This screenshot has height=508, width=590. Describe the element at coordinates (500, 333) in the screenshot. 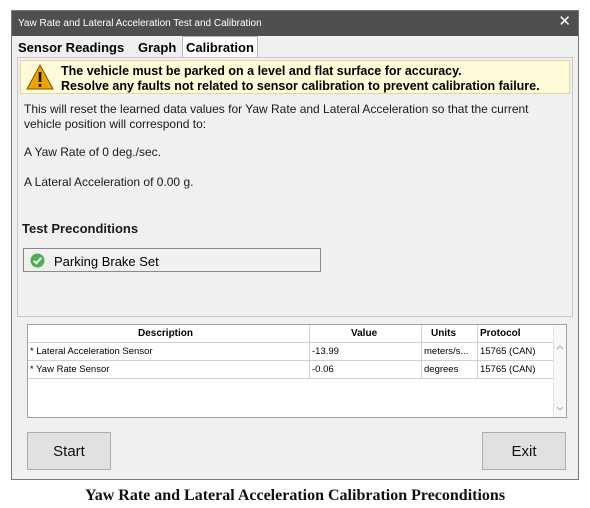

I see `column-protocol: Protocol` at that location.